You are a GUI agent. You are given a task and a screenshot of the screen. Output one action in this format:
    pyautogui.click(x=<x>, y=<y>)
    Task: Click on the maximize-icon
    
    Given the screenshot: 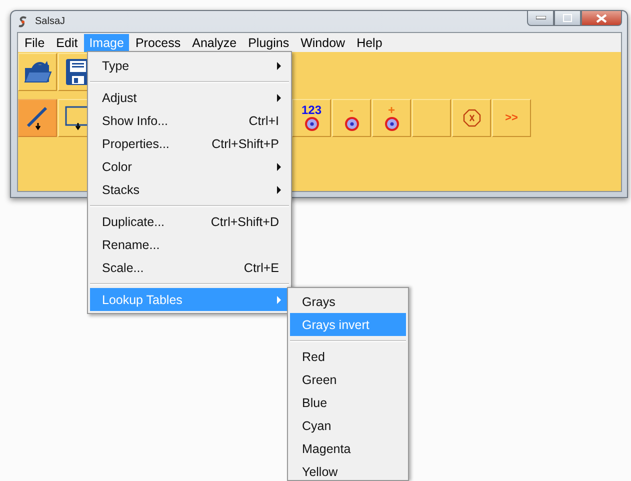 What is the action you would take?
    pyautogui.click(x=567, y=18)
    